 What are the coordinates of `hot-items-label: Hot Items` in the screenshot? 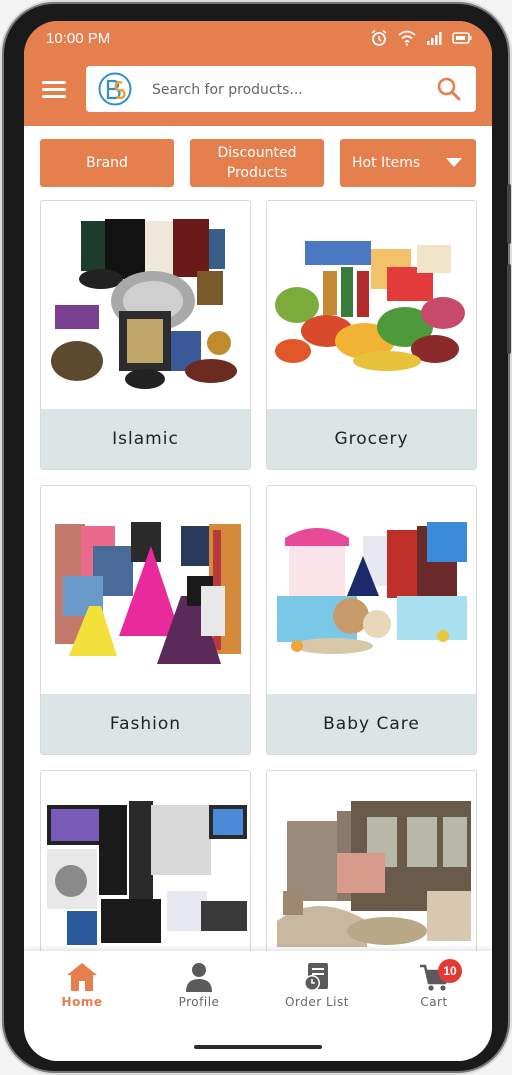 It's located at (386, 163).